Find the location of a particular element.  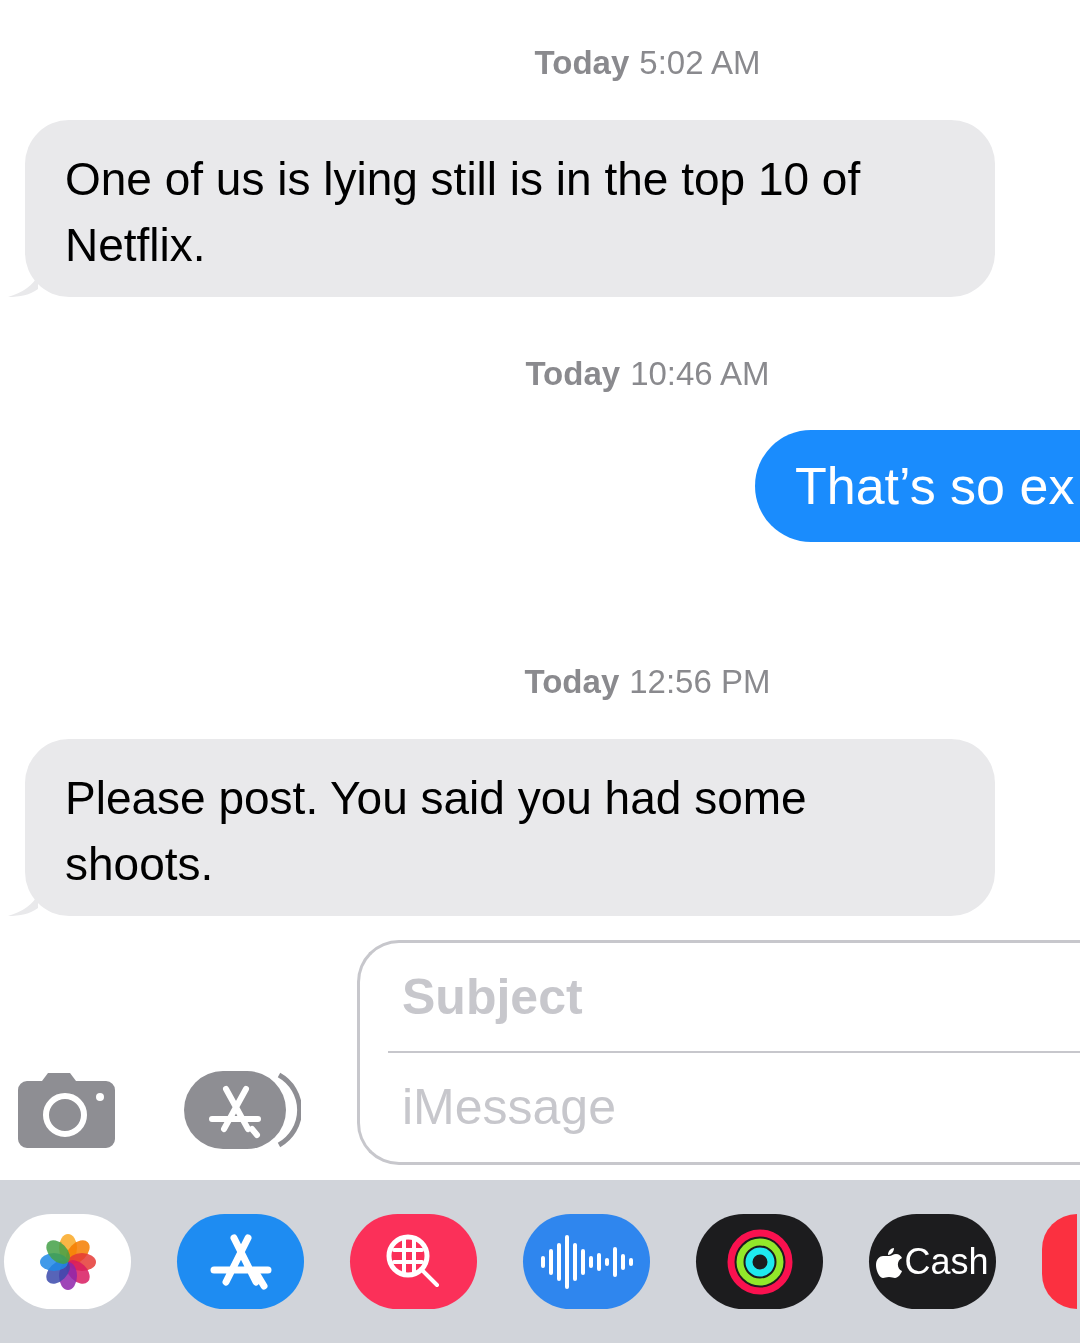

timestamp-time: 12:56 PM is located at coordinates (700, 682).